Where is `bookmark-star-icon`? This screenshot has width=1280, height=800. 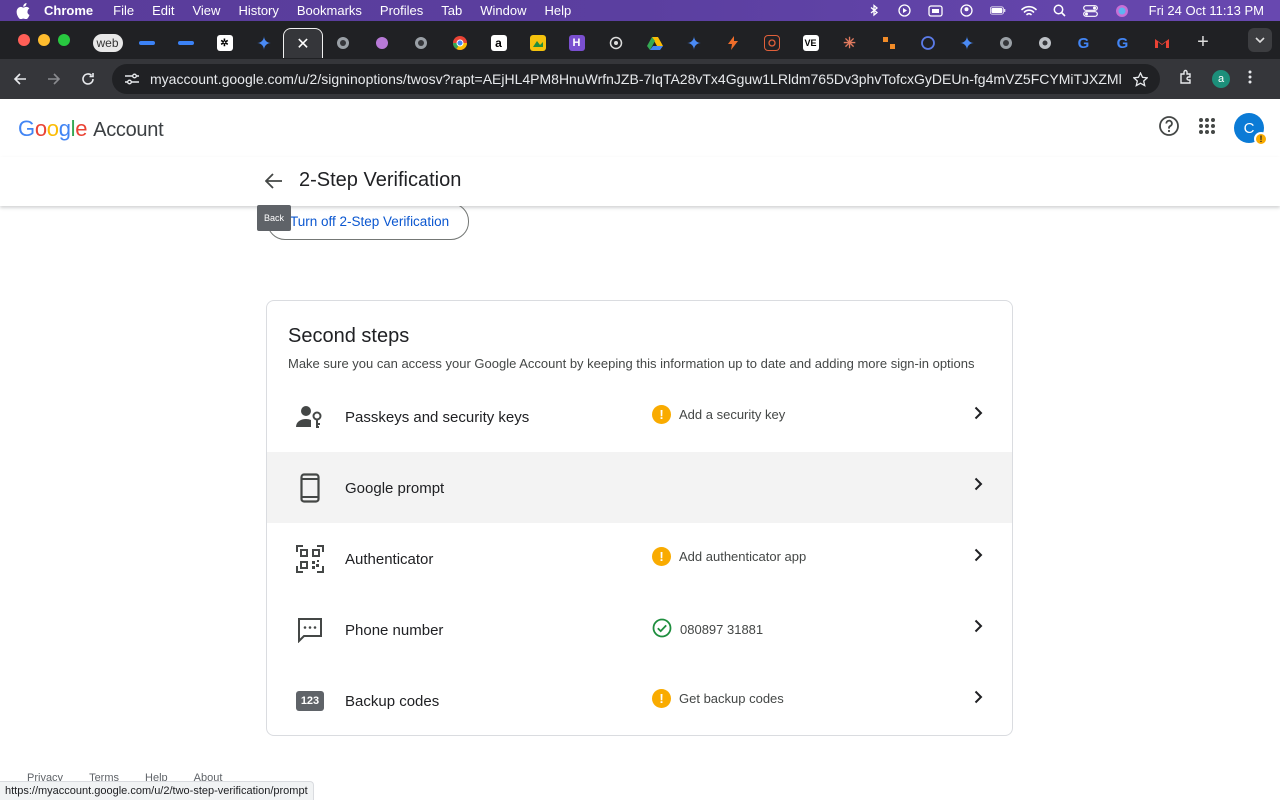
bookmark-star-icon is located at coordinates (1140, 79).